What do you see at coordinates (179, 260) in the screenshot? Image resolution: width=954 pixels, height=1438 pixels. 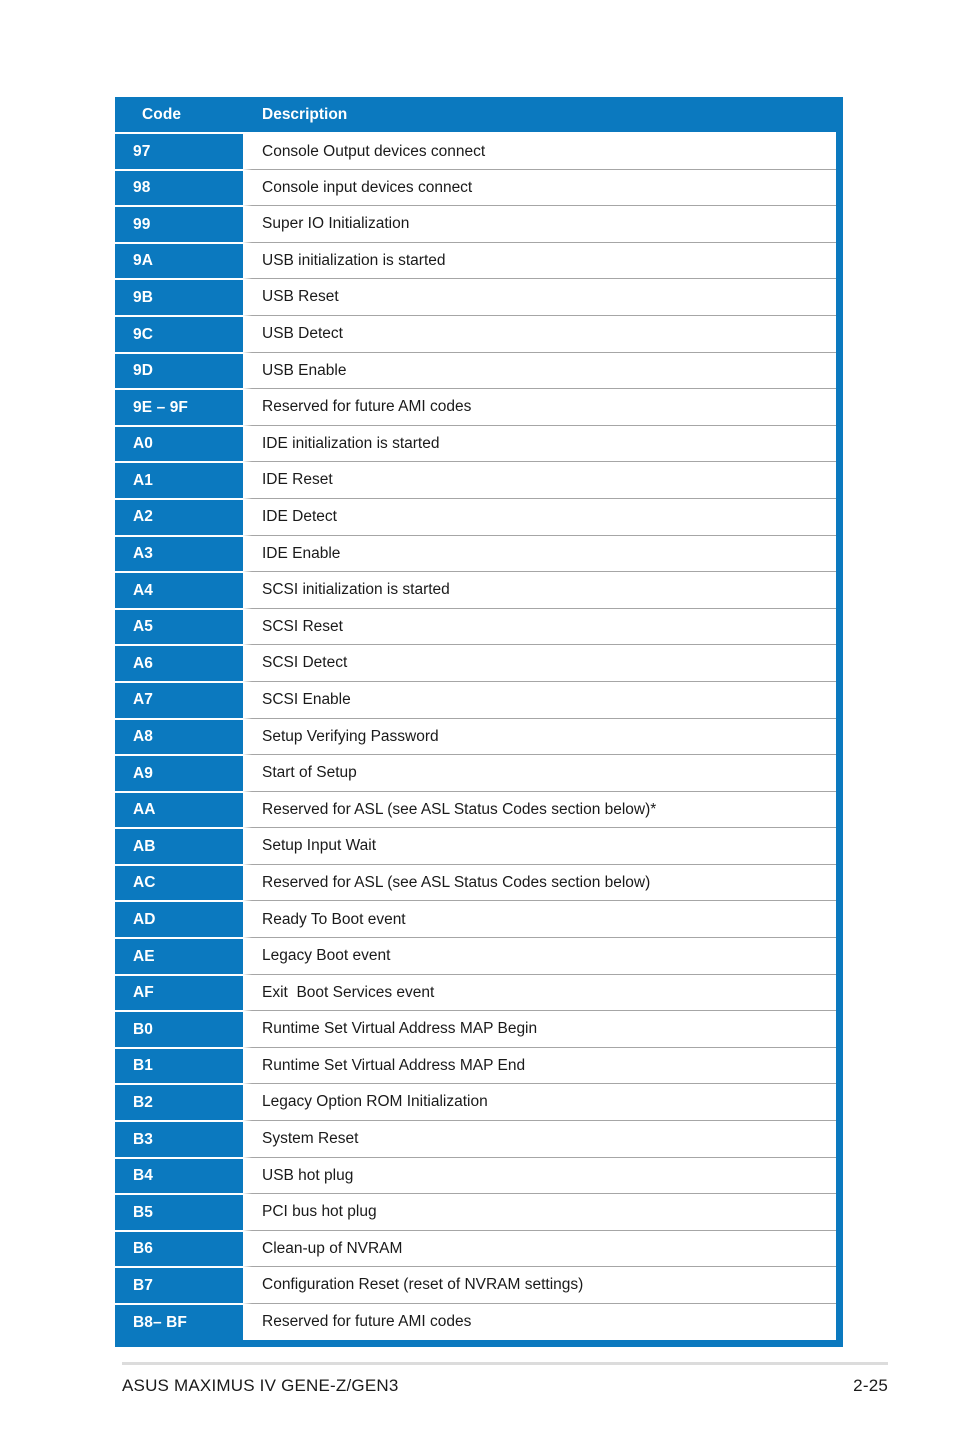 I see `cell-code: 9A` at bounding box center [179, 260].